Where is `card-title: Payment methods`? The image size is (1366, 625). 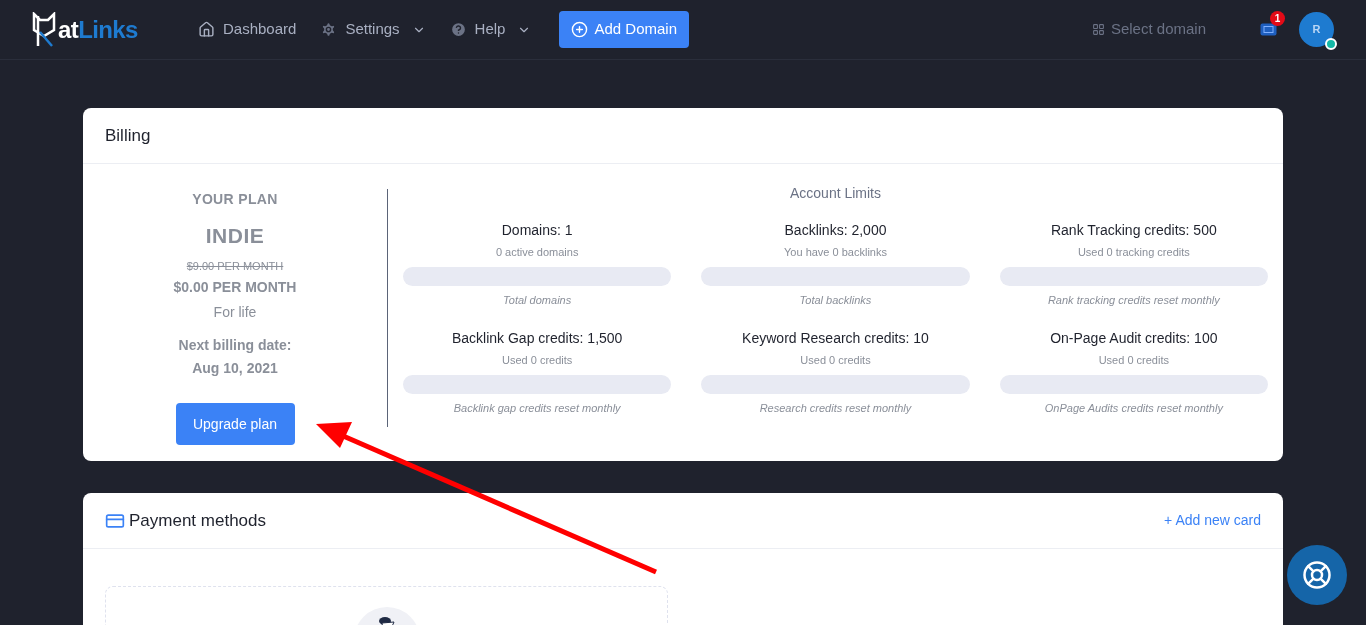 card-title: Payment methods is located at coordinates (197, 520).